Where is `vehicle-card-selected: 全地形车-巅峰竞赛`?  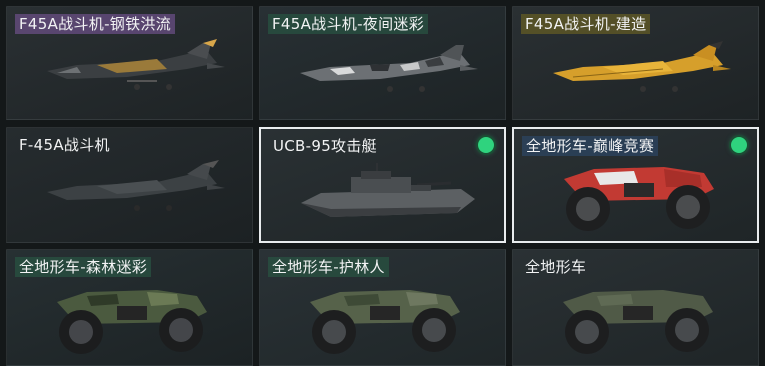
vehicle-card-selected: 全地形车-巅峰竞赛 is located at coordinates (635, 185).